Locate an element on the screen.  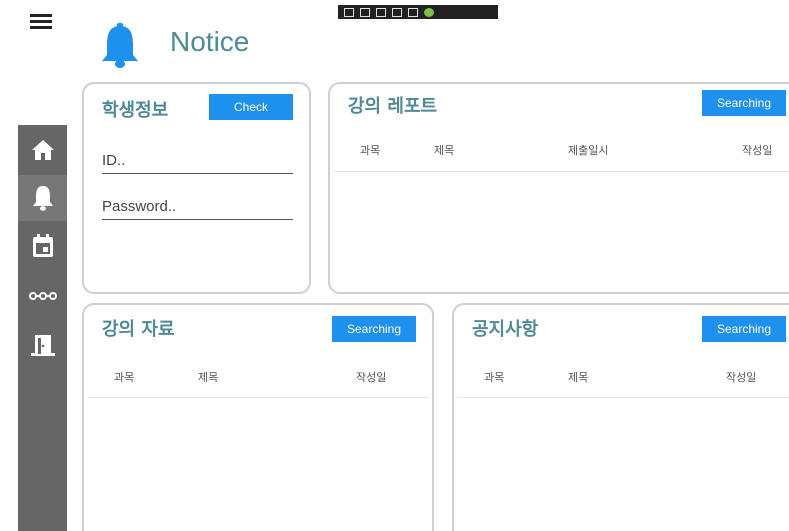
sidebar-item-notice is located at coordinates (42, 198).